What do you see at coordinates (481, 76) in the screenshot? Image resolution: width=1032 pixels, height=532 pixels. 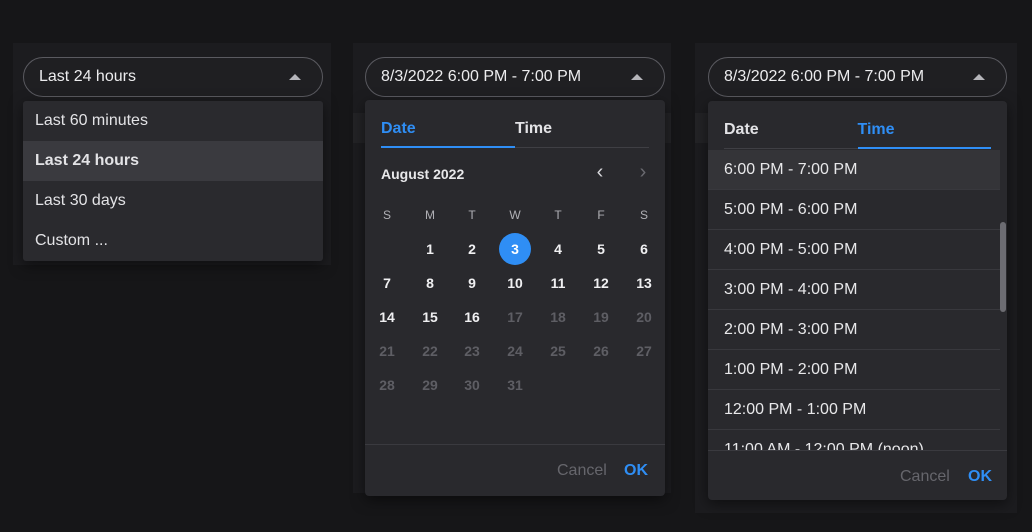 I see `date-range-value: 8/3/2022 6:00 PM - 7:00 PM` at bounding box center [481, 76].